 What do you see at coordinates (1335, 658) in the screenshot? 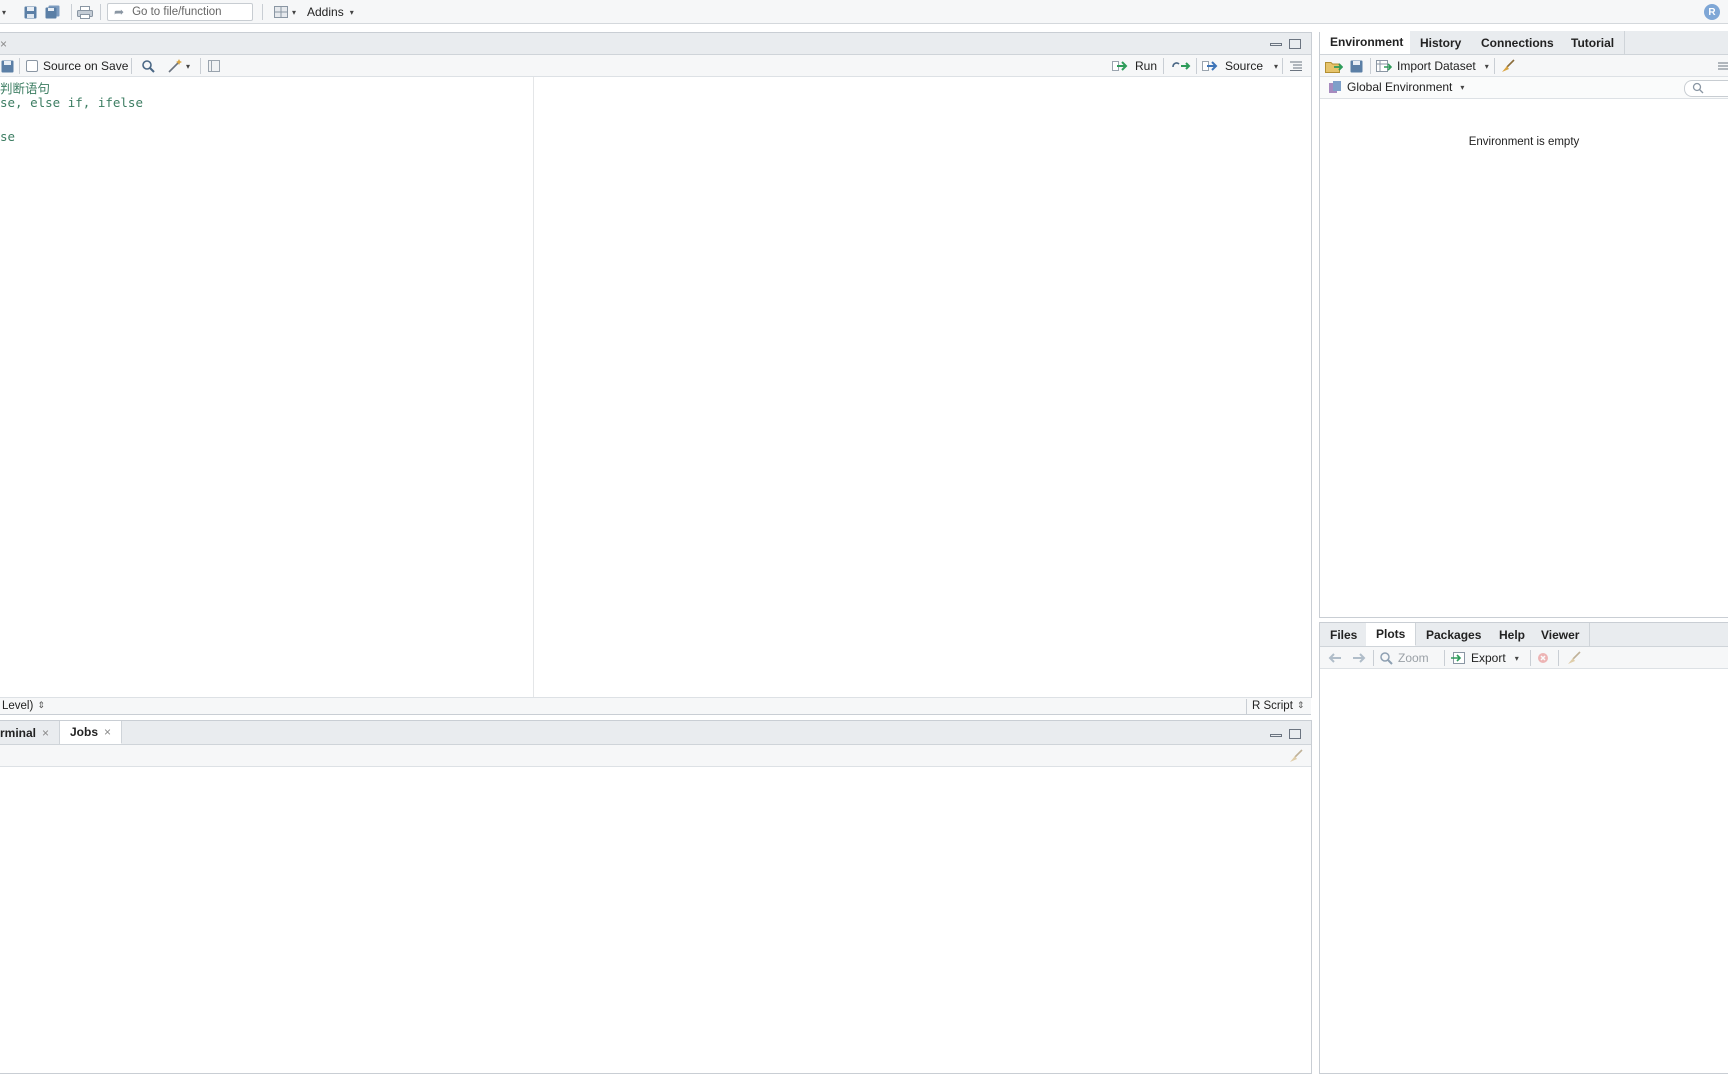
I see `arrow-back-icon` at bounding box center [1335, 658].